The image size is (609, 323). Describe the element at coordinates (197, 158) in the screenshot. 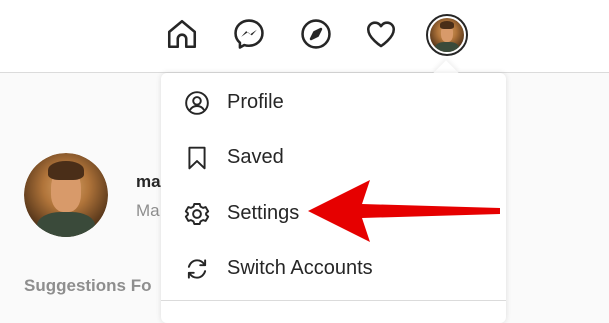

I see `bookmark-icon` at that location.